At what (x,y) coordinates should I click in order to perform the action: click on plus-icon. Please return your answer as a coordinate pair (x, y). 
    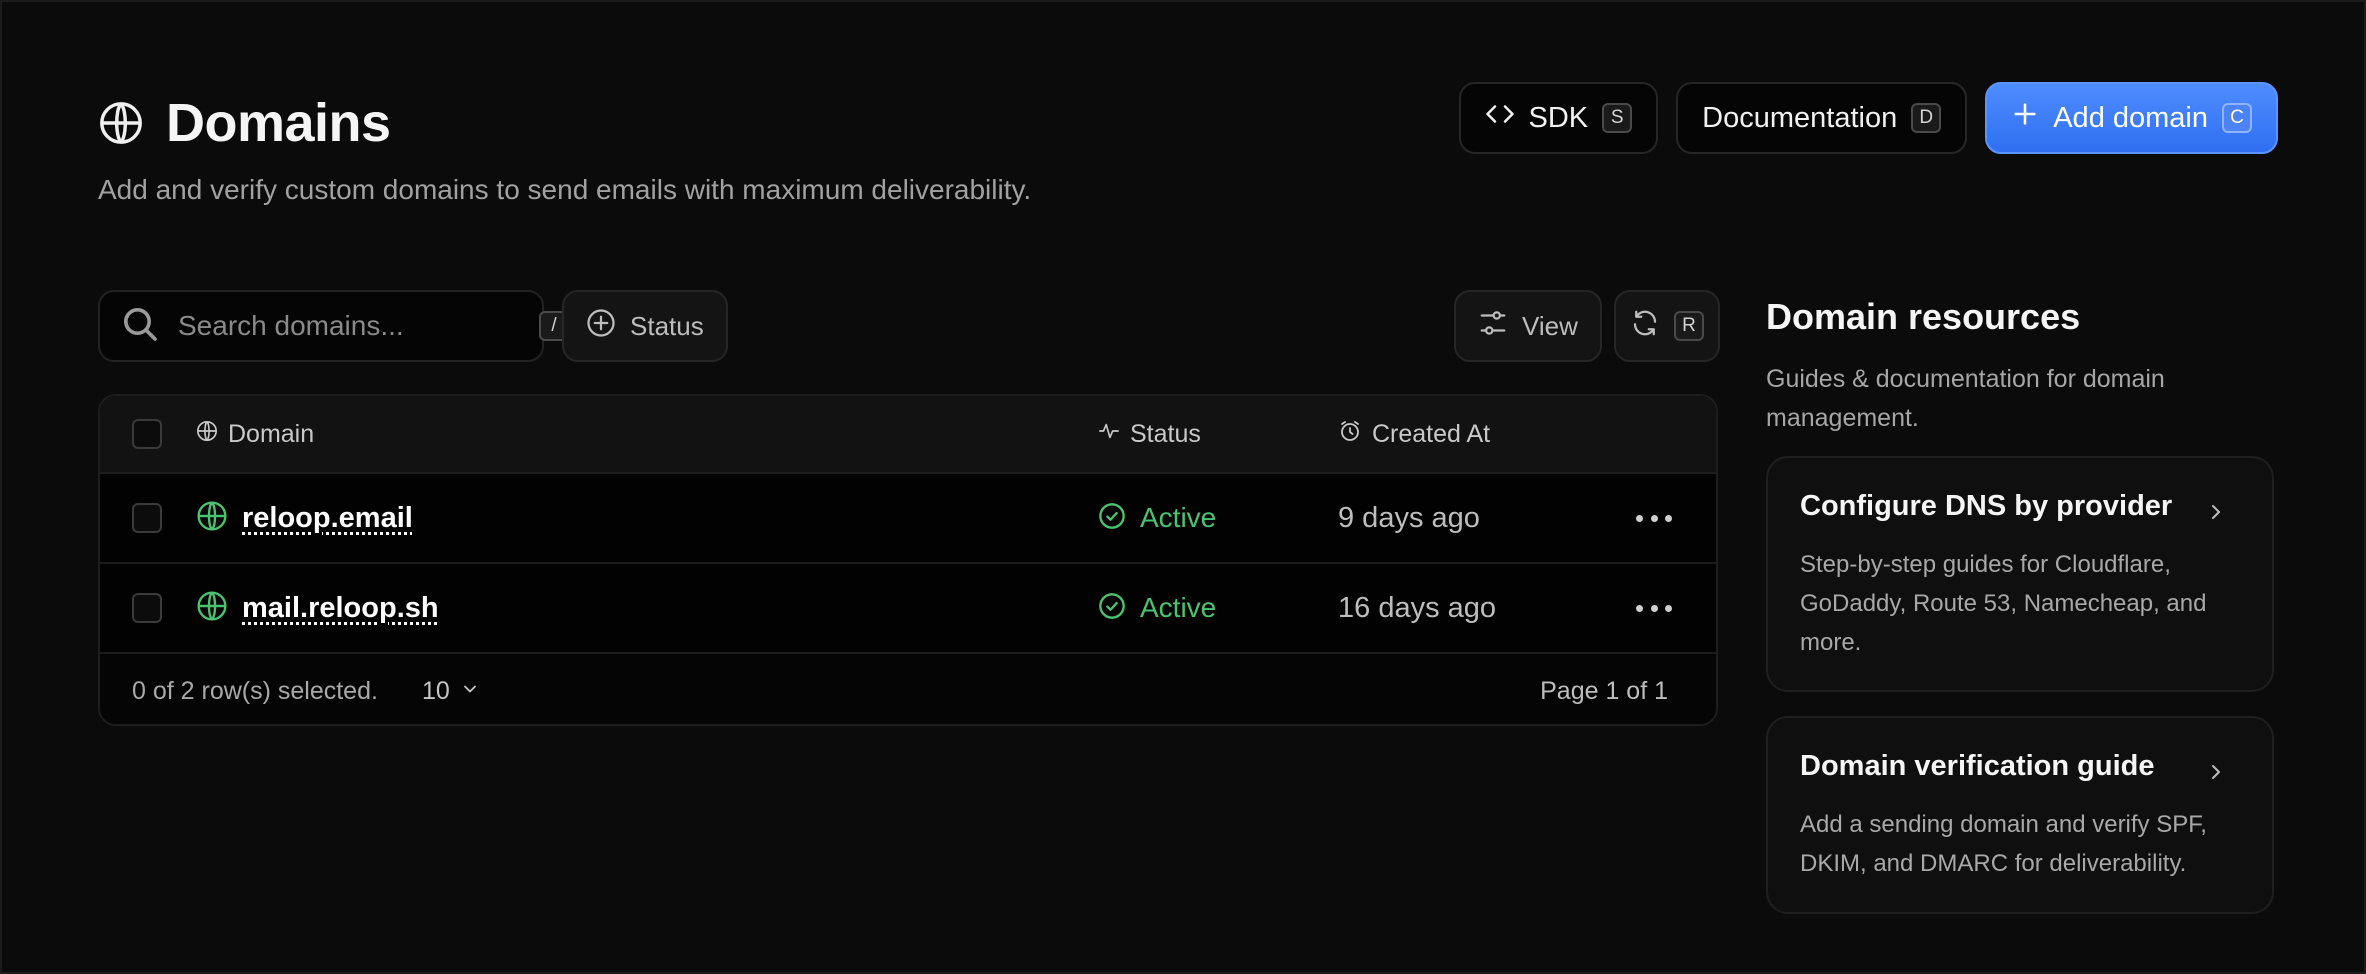
    Looking at the image, I should click on (2025, 118).